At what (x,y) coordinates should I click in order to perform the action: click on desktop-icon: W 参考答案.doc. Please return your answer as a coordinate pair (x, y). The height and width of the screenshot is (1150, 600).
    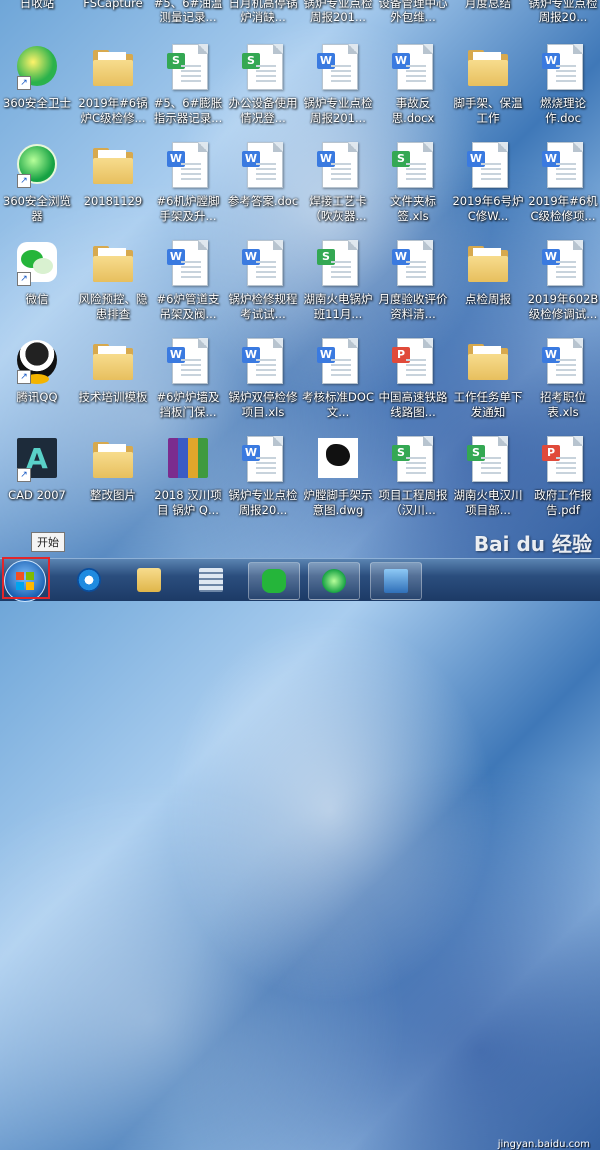
    Looking at the image, I should click on (263, 182).